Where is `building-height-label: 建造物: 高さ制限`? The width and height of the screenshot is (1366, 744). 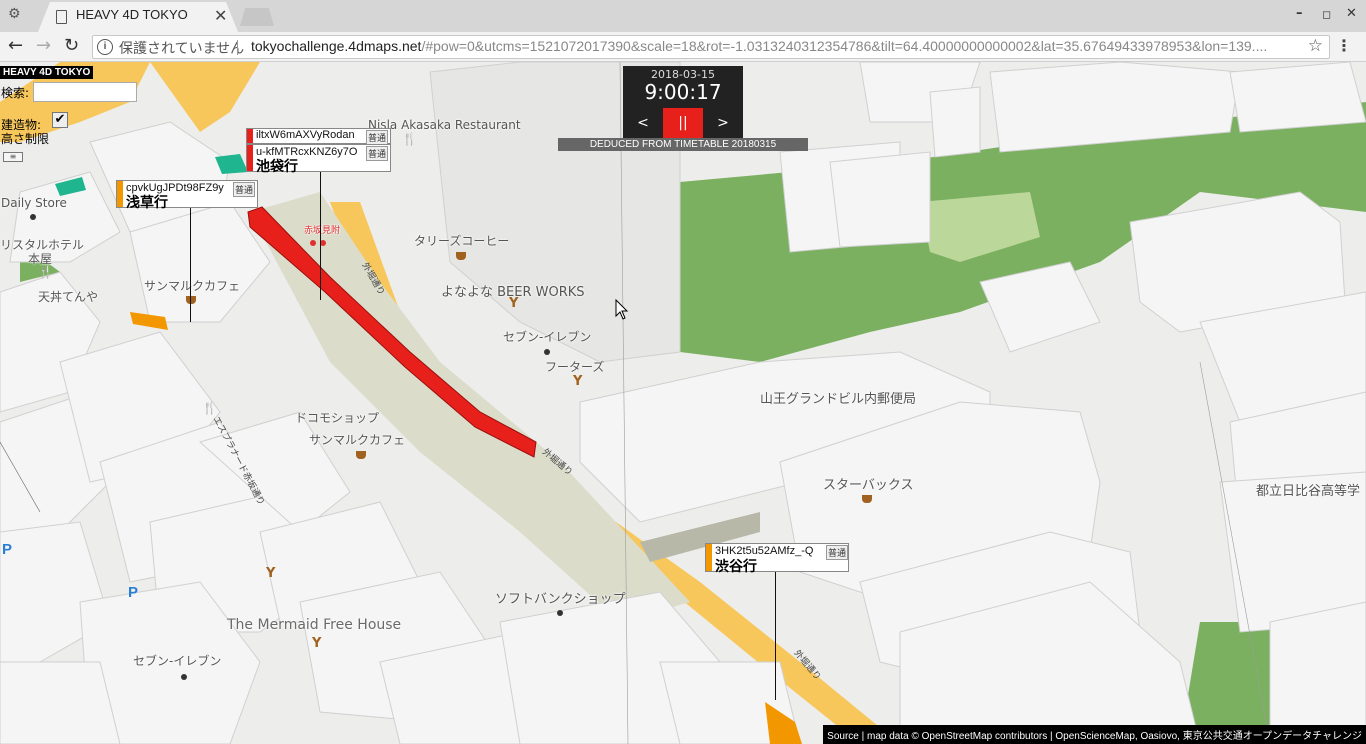
building-height-label: 建造物: 高さ制限 is located at coordinates (25, 132).